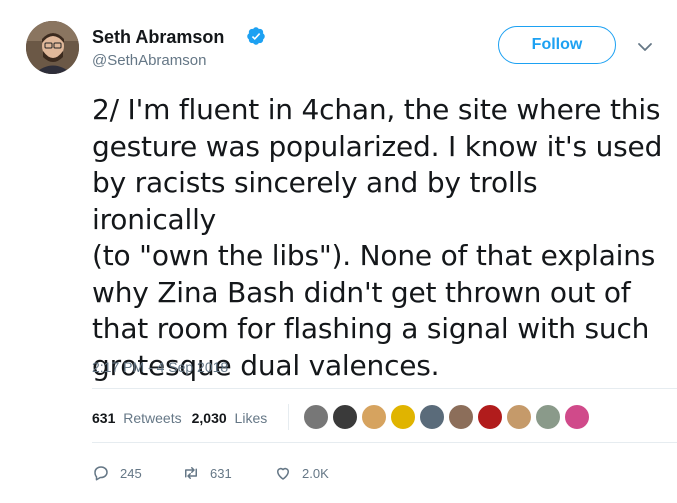 This screenshot has height=503, width=677. Describe the element at coordinates (104, 418) in the screenshot. I see `retweets-count: 631` at that location.